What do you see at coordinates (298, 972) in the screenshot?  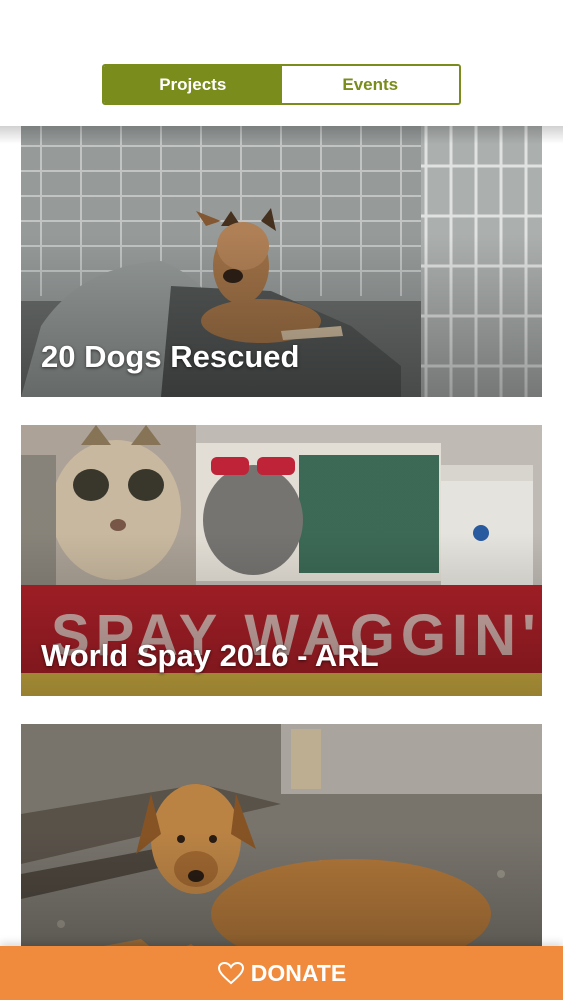 I see `donate-label: DONATE` at bounding box center [298, 972].